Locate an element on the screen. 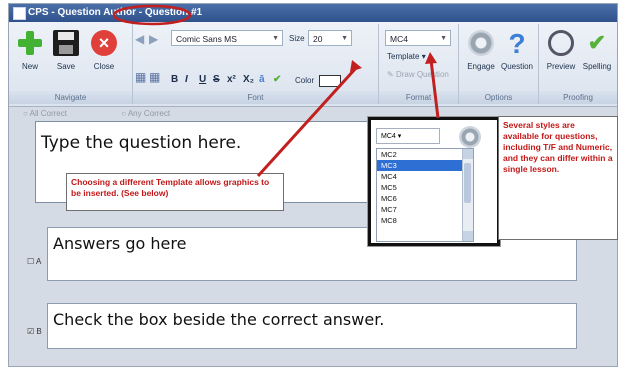  template-dropdown-callout: MC4 ▾ MC2 MC3 MC4 MC5 MC6 MC7 MC8 is located at coordinates (434, 181).